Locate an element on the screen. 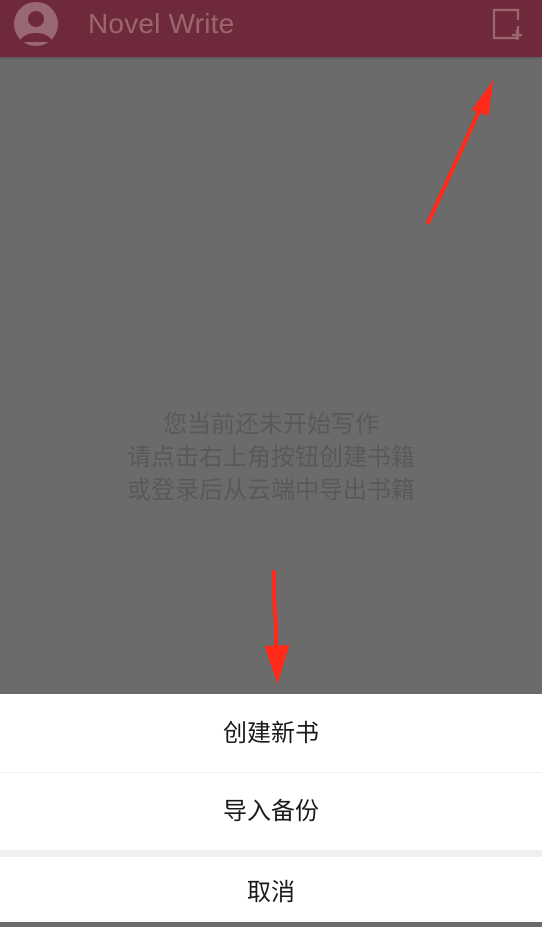 This screenshot has height=927, width=542. arrow-to-action-sheet is located at coordinates (276, 627).